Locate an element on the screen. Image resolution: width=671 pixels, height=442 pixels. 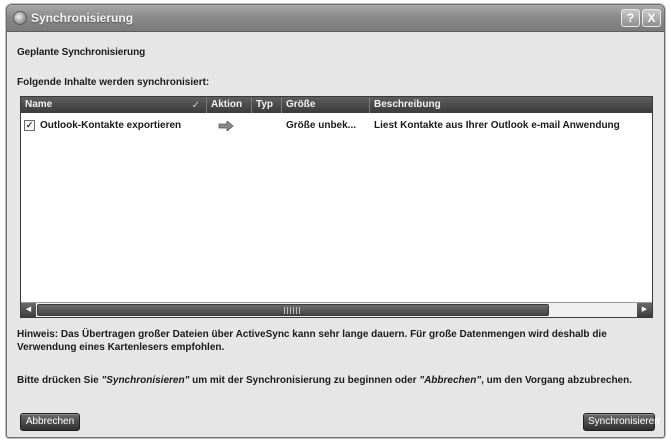
scroll-thumb is located at coordinates (293, 310).